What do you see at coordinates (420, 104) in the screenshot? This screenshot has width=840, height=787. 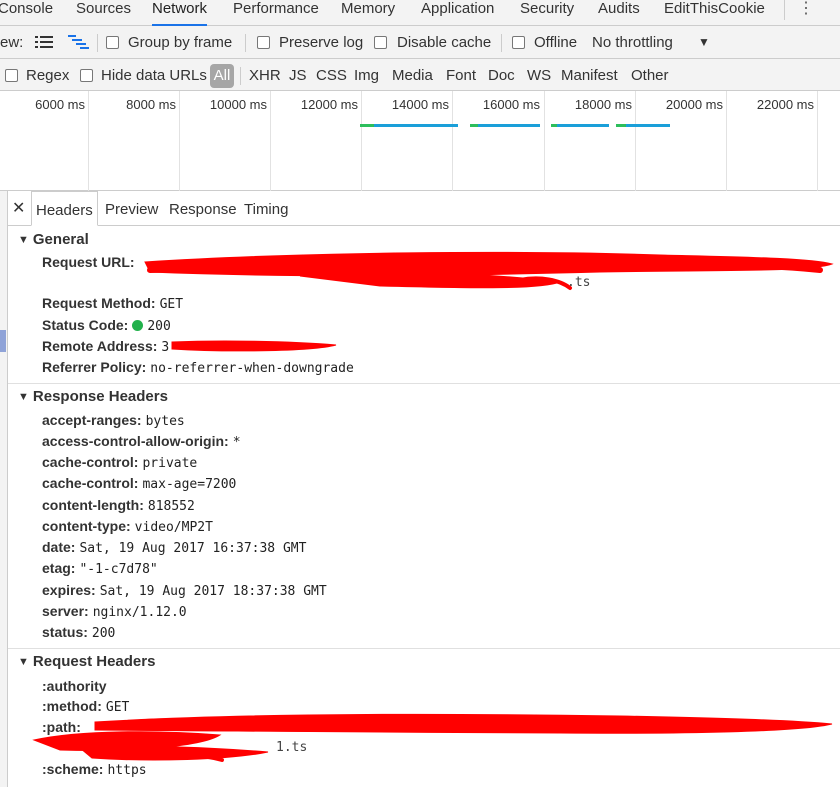 I see `timeline-tick-label: 14000 ms` at bounding box center [420, 104].